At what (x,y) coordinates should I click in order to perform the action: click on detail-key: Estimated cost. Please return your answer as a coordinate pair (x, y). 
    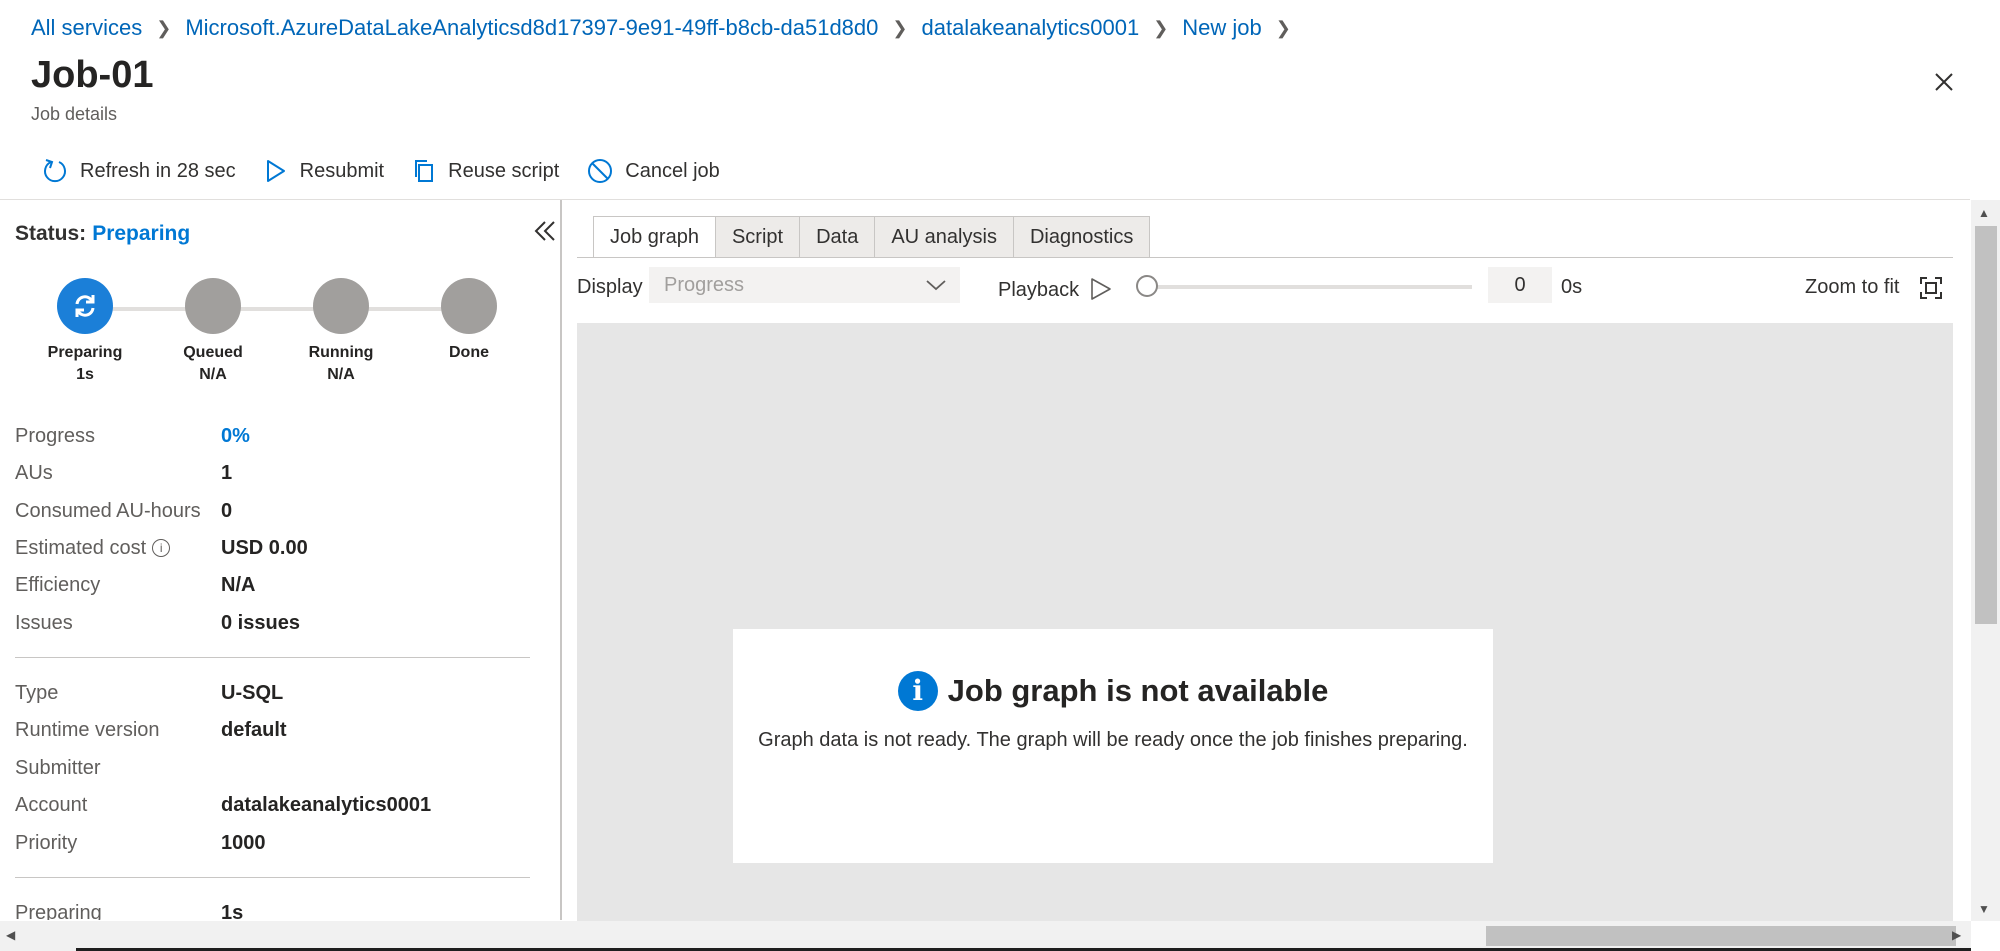
    Looking at the image, I should click on (81, 548).